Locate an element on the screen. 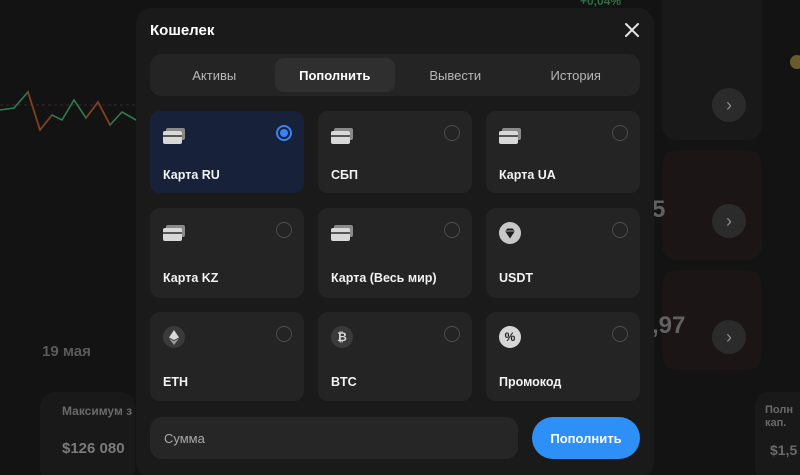  method-label: Промокод is located at coordinates (530, 382).